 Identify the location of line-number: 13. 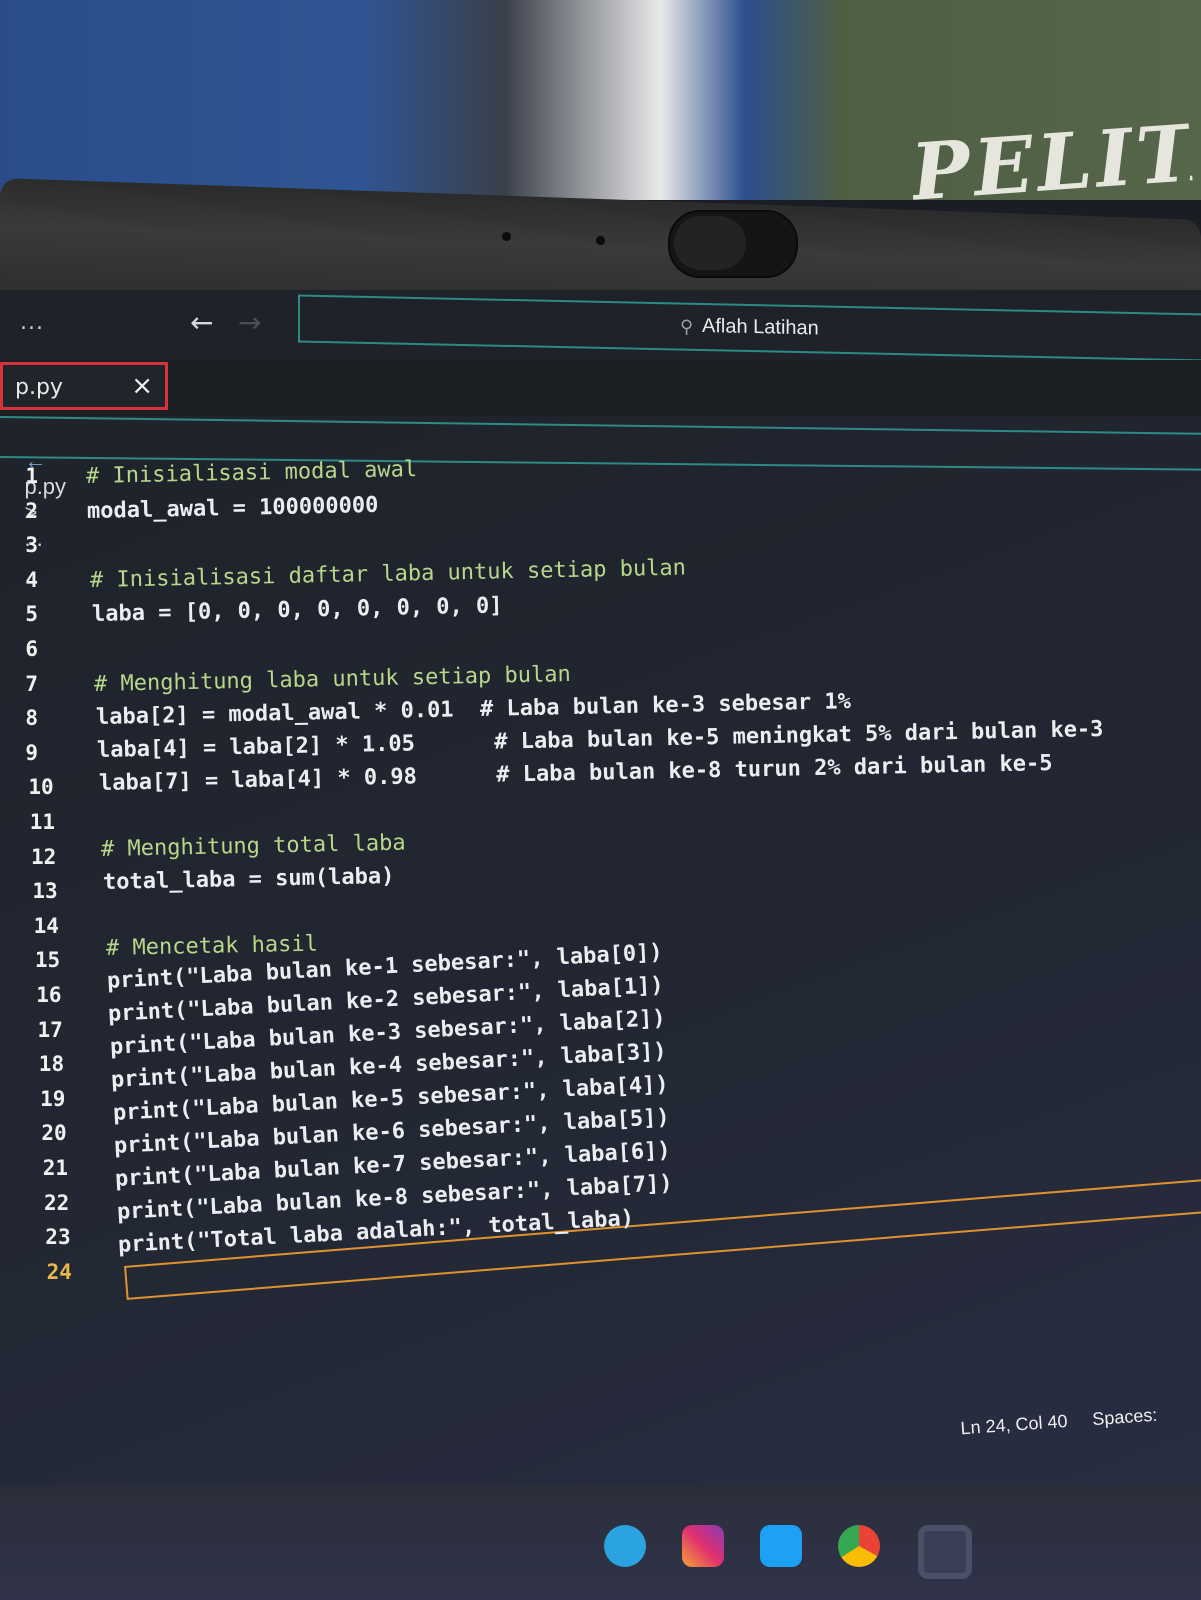
(45, 891).